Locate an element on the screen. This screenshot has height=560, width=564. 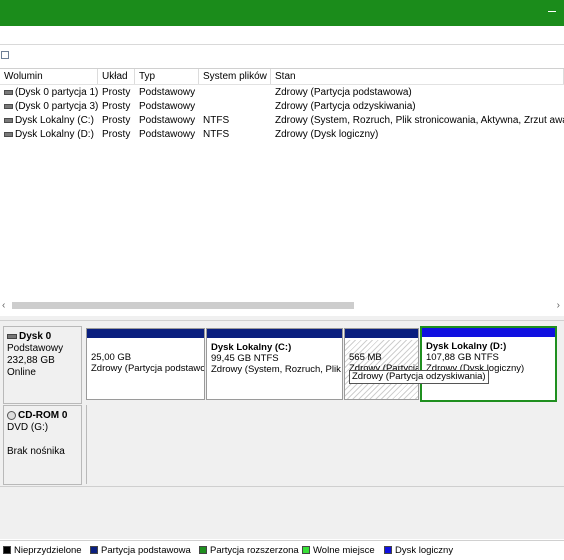
partition-1: 25,00 GB Zdrowy (Partycja podstawowa) is located at coordinates (145, 364).